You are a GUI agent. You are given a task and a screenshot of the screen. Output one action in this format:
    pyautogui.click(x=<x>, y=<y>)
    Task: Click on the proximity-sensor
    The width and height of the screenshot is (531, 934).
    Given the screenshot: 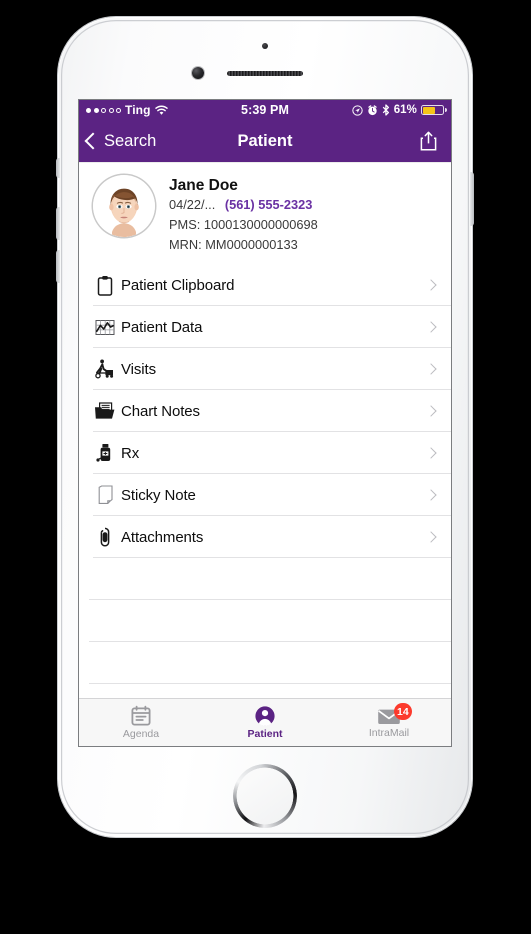 What is the action you would take?
    pyautogui.click(x=265, y=46)
    